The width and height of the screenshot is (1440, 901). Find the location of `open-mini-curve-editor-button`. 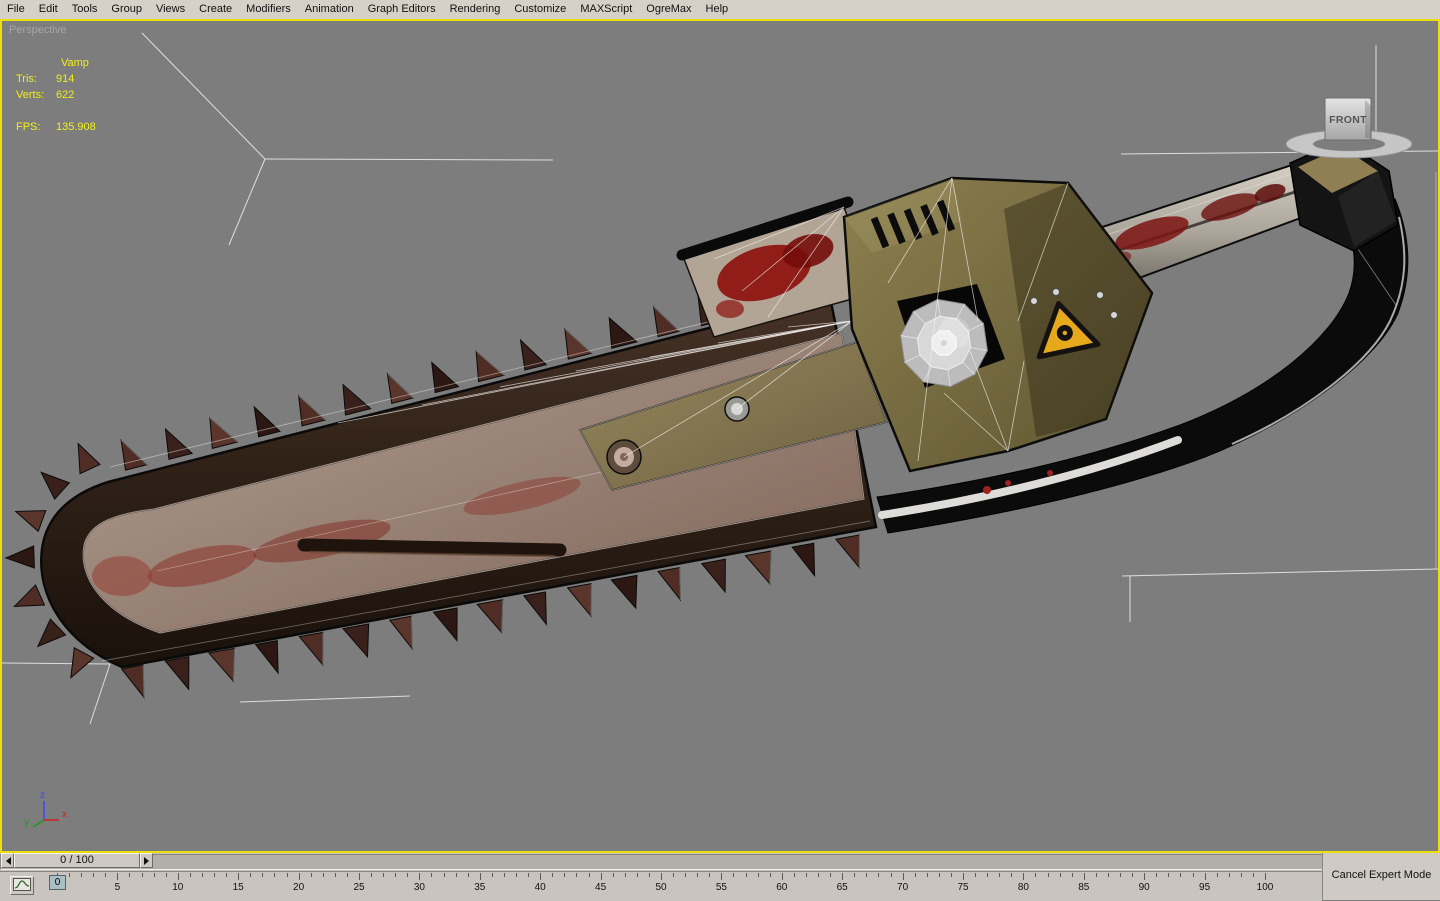

open-mini-curve-editor-button is located at coordinates (22, 885).